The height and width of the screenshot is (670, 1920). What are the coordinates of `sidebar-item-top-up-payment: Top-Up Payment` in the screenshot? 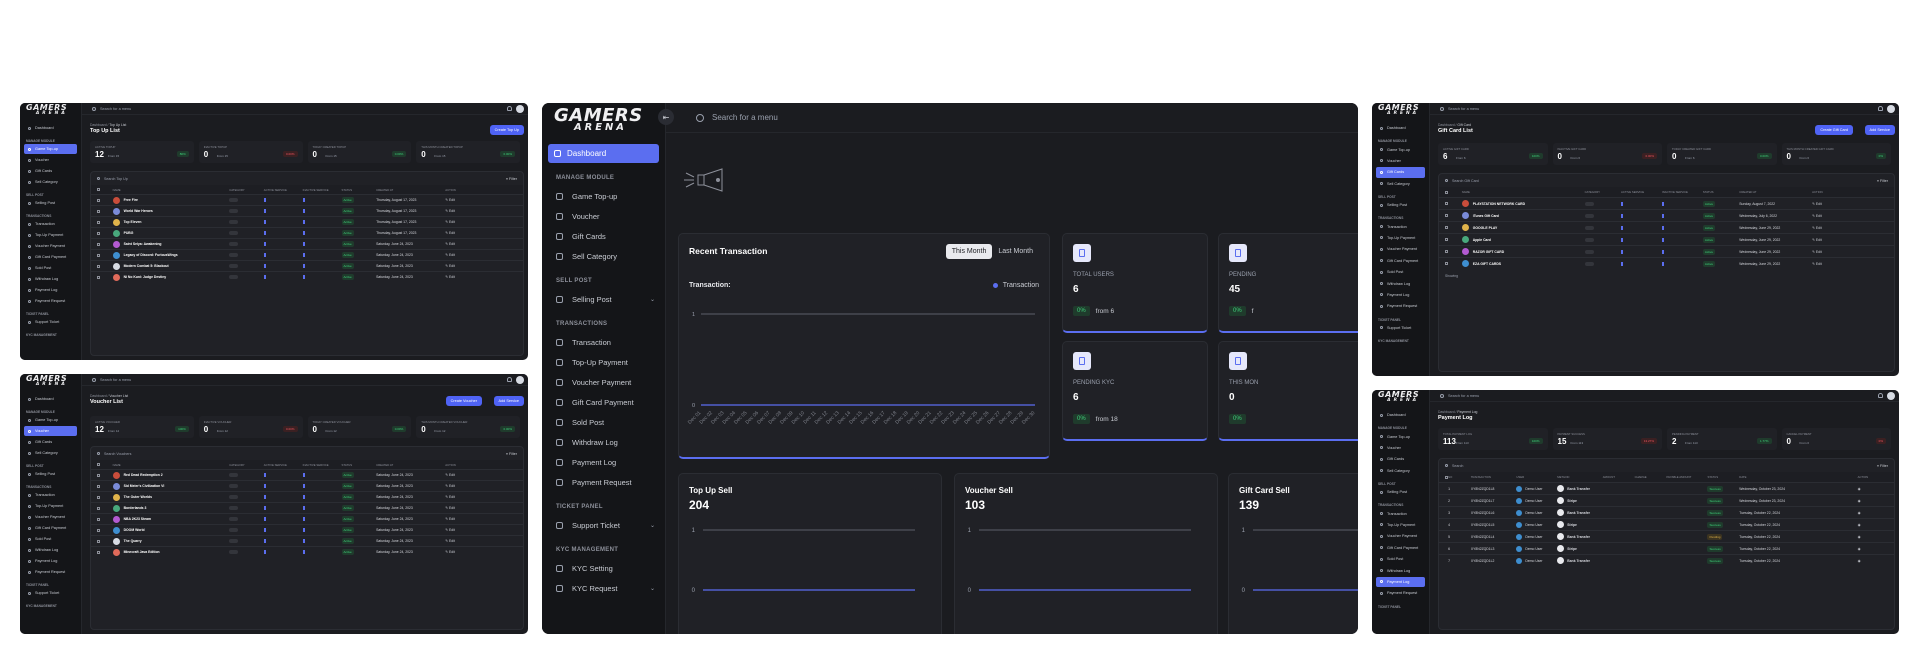 It's located at (603, 362).